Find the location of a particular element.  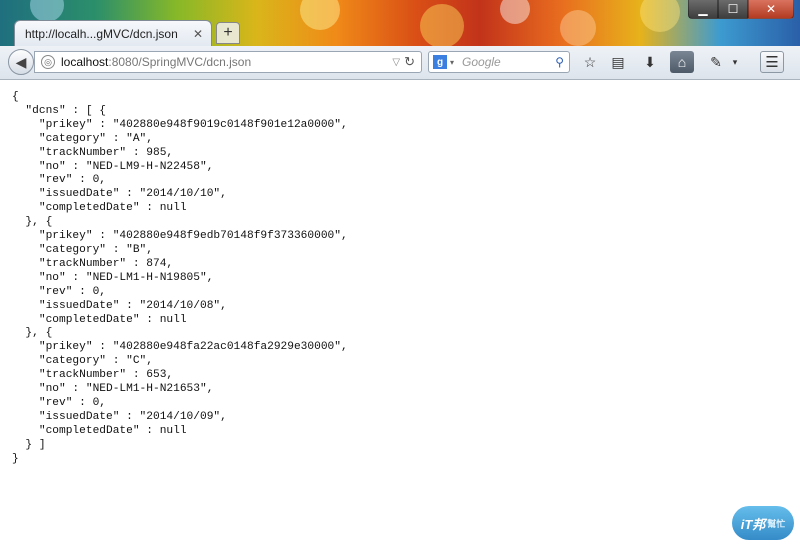

search-engine-icon: g is located at coordinates (440, 62).